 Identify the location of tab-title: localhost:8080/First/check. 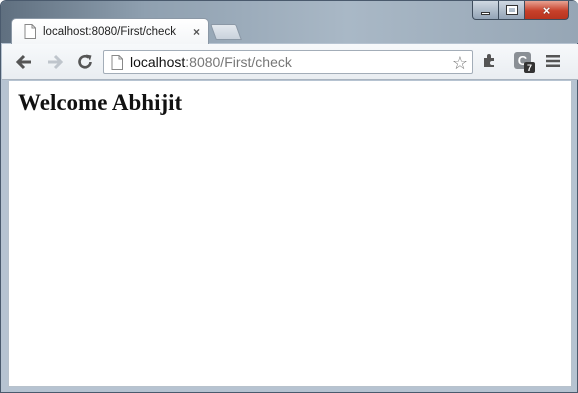
(109, 31).